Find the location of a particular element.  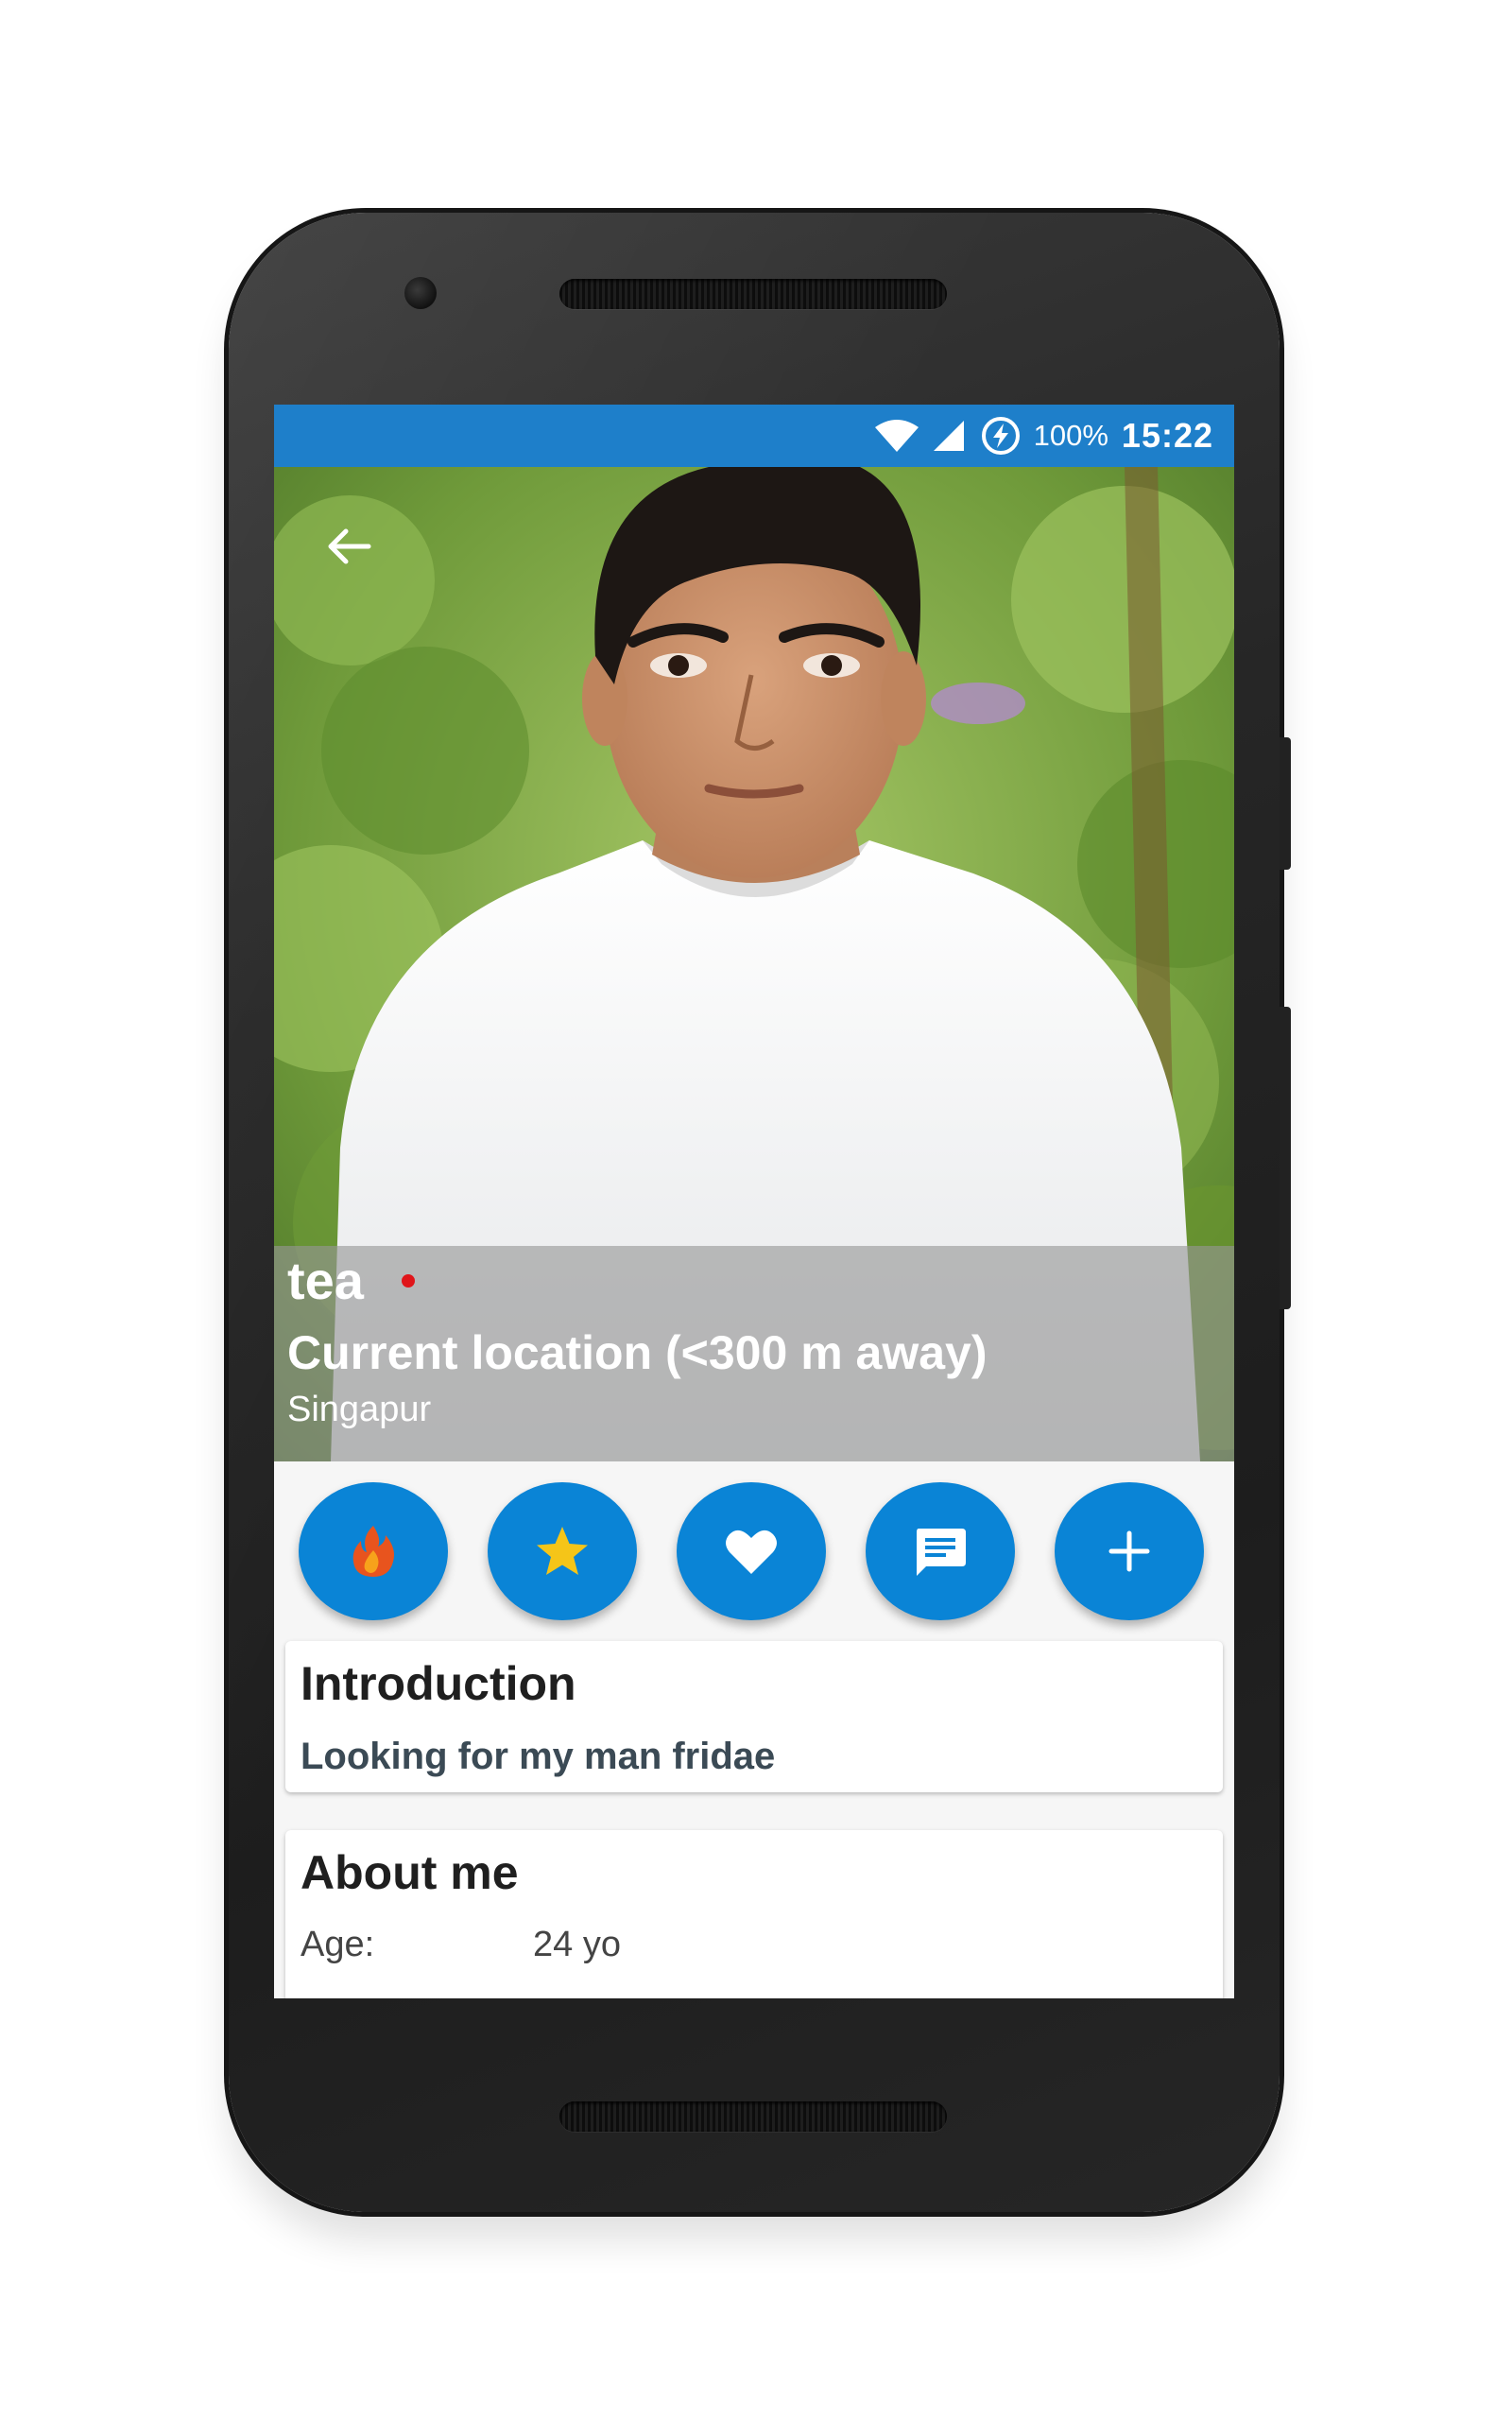

flame-icon is located at coordinates (373, 1551).